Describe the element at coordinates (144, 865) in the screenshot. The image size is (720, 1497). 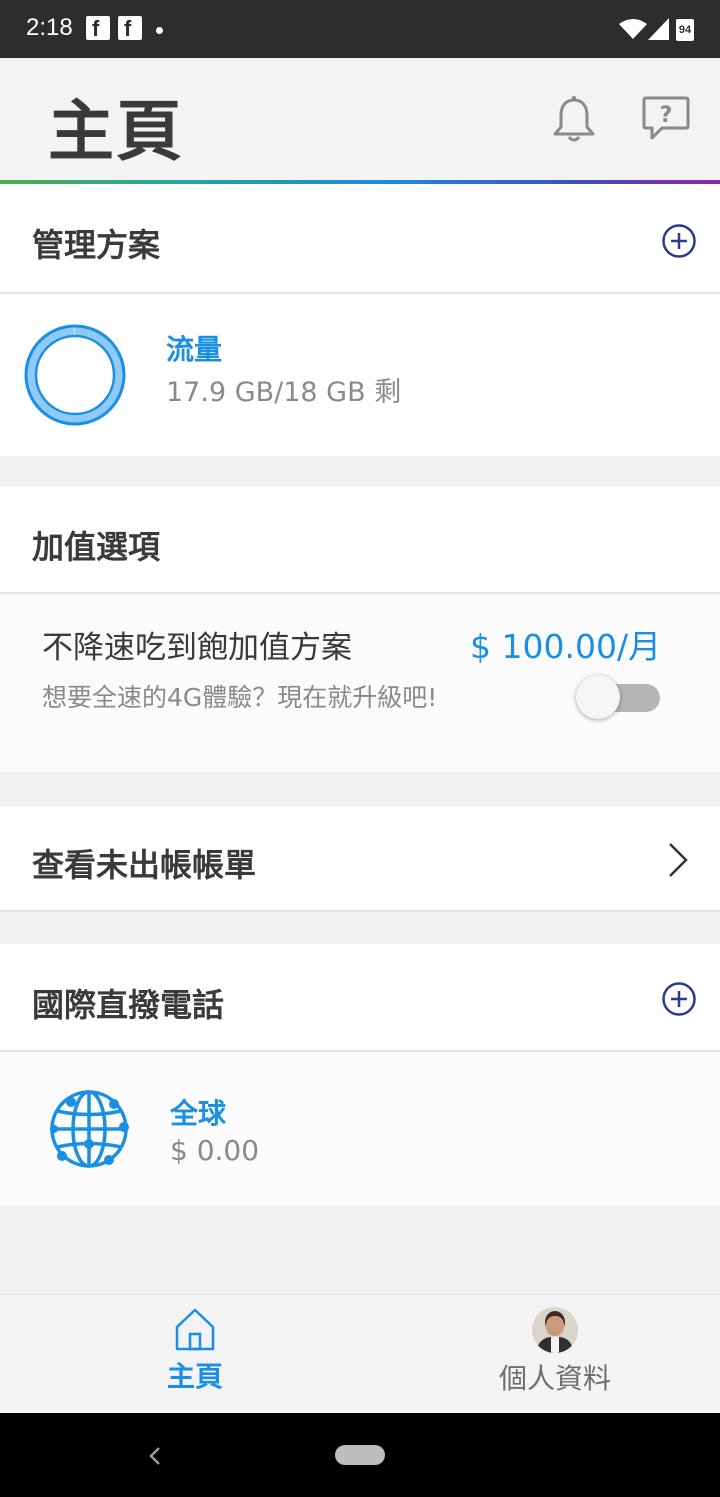
I see `view-bill-title: 查看未出帳帳單` at that location.